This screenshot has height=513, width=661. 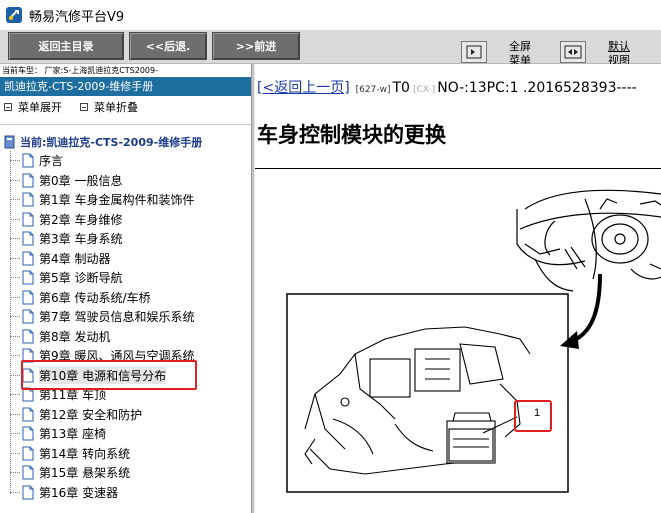 I want to click on tree-item: 第4章 制动器, so click(x=60, y=258).